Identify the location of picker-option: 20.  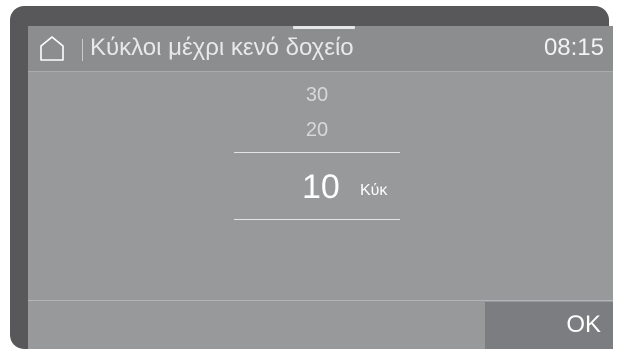
(317, 130).